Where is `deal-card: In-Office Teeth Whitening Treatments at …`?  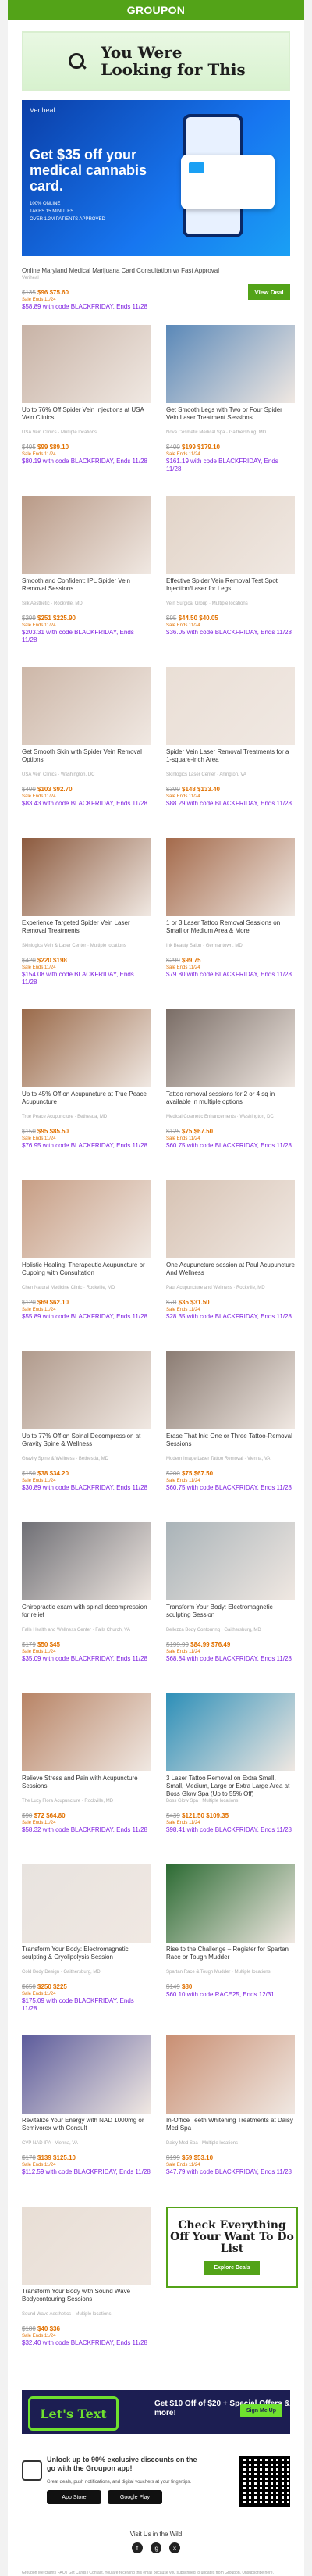
deal-card: In-Office Teeth Whitening Treatments at … is located at coordinates (231, 2119).